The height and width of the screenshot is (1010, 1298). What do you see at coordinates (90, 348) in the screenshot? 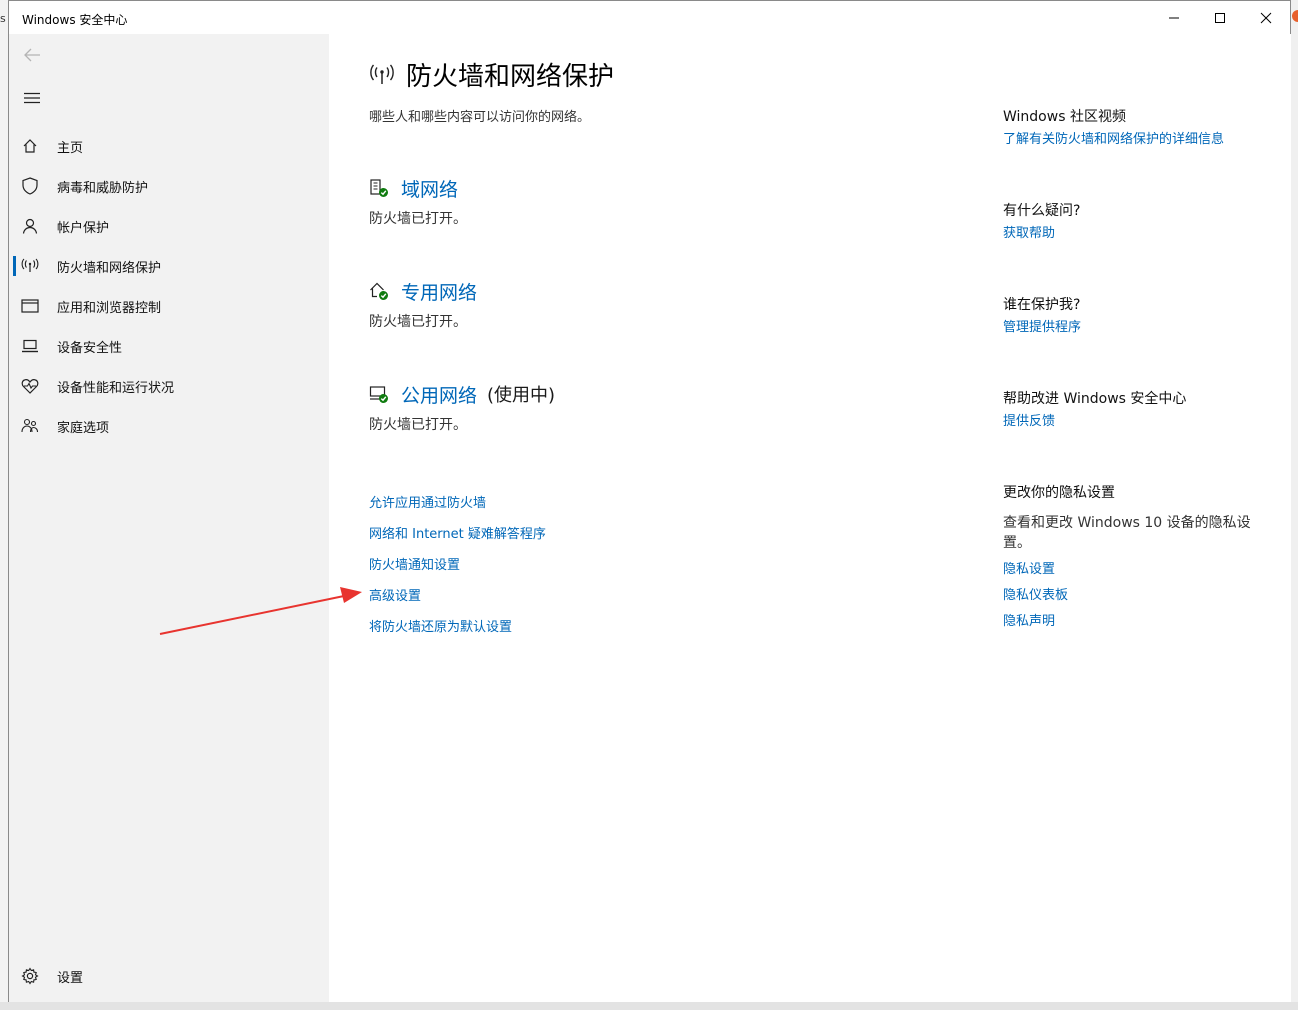
I see `sidebar-item-label: 设备安全性` at bounding box center [90, 348].